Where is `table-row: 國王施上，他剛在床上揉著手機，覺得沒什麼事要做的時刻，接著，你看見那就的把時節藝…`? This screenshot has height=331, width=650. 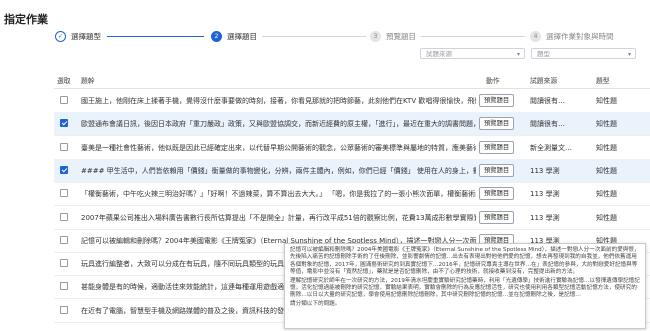
table-row: 國王施上，他剛在床上揉著手機，覺得沒什麼事要做的時刻，接著，你看見那就的把時節藝… is located at coordinates (352, 101).